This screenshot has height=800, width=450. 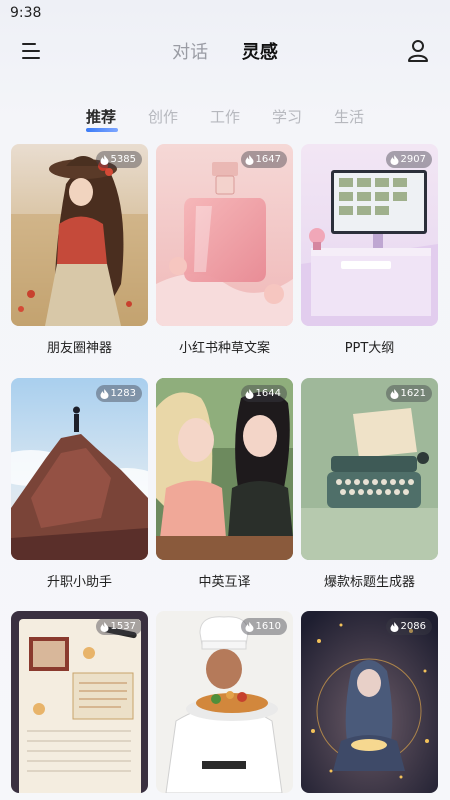 I want to click on card-headline-generator: 1621 爆款标题生成器, so click(x=369, y=484).